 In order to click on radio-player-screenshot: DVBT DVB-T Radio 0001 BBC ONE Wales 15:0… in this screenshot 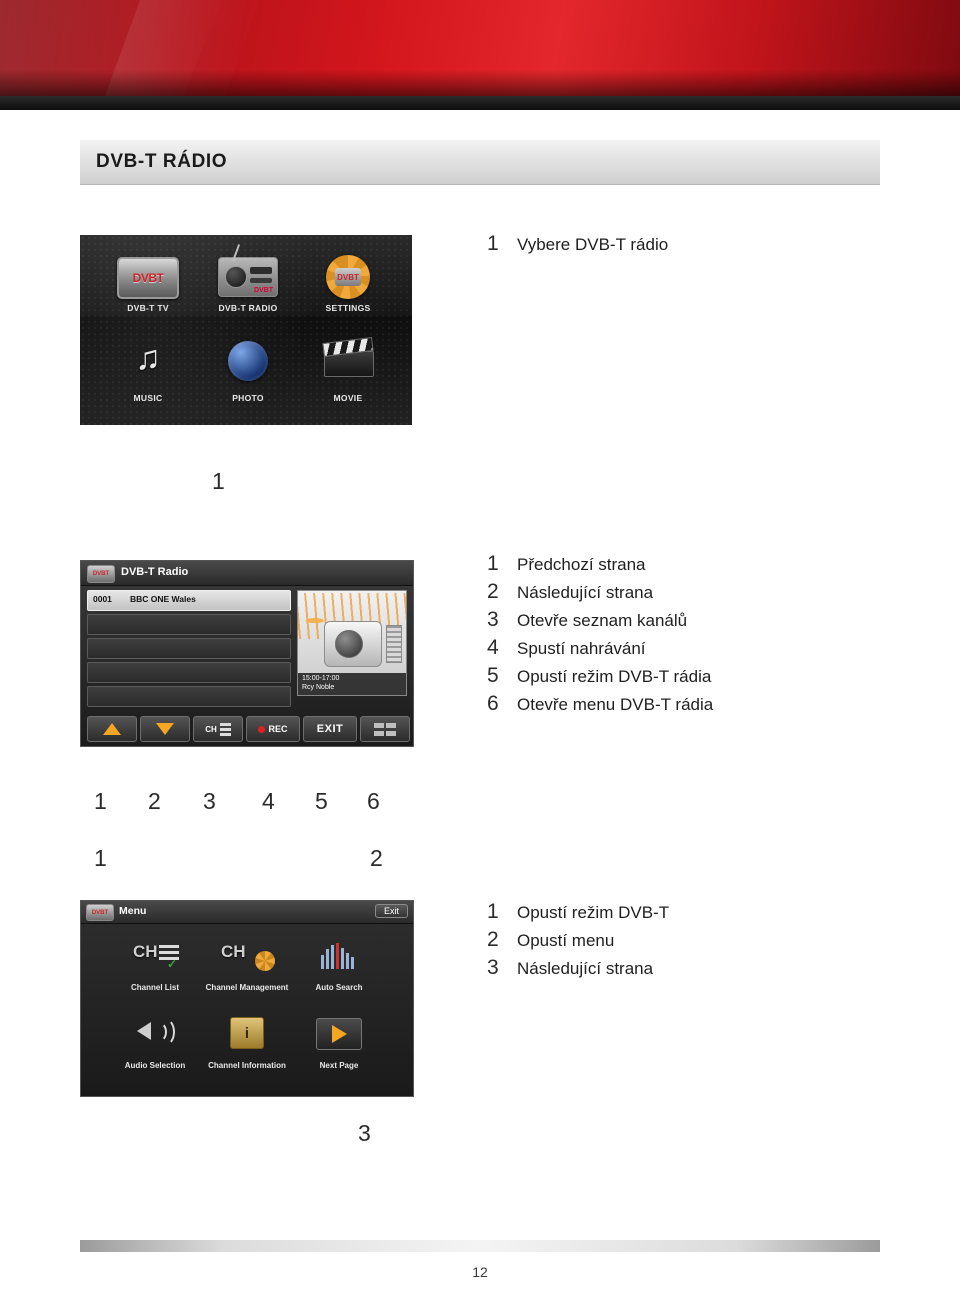, I will do `click(247, 653)`.